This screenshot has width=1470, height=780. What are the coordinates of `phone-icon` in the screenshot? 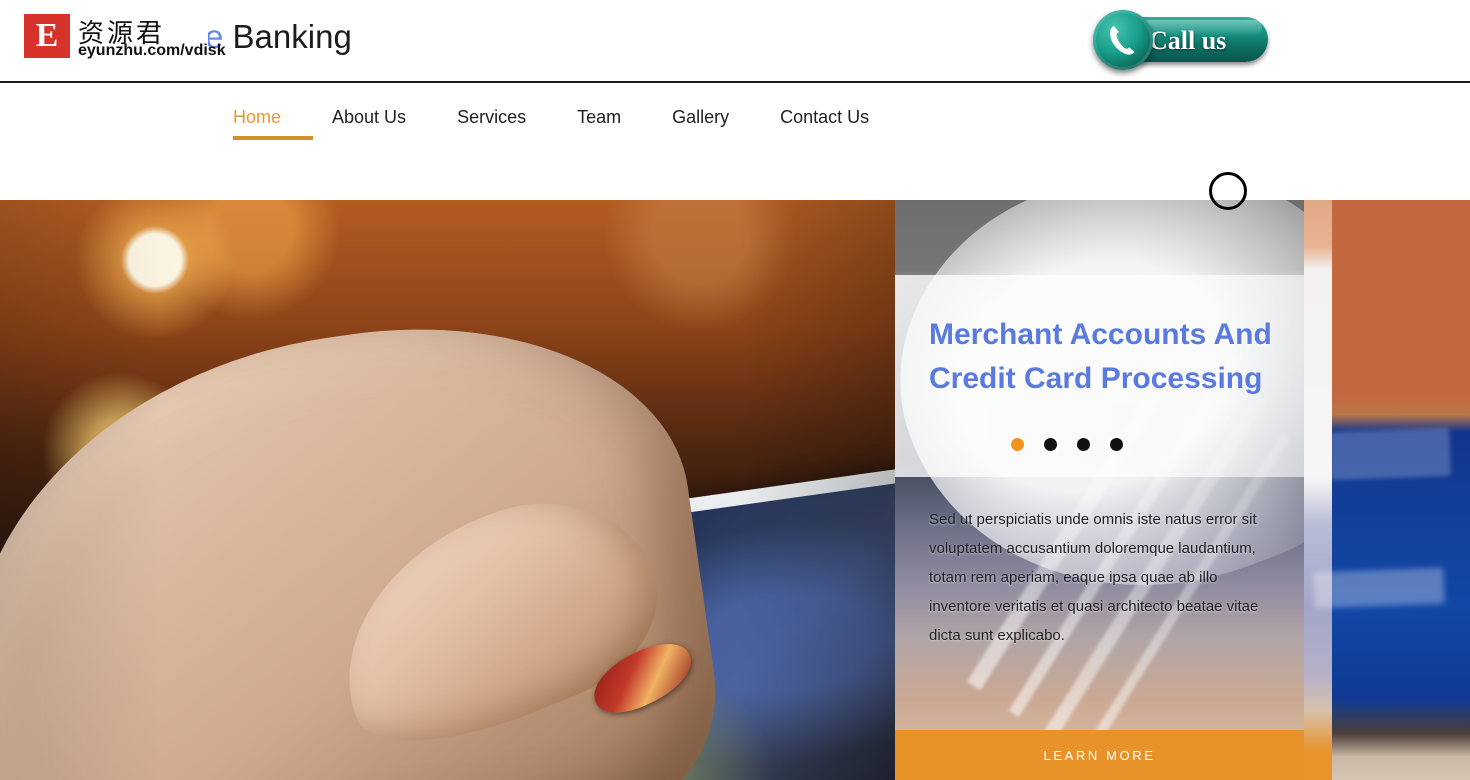 It's located at (1123, 40).